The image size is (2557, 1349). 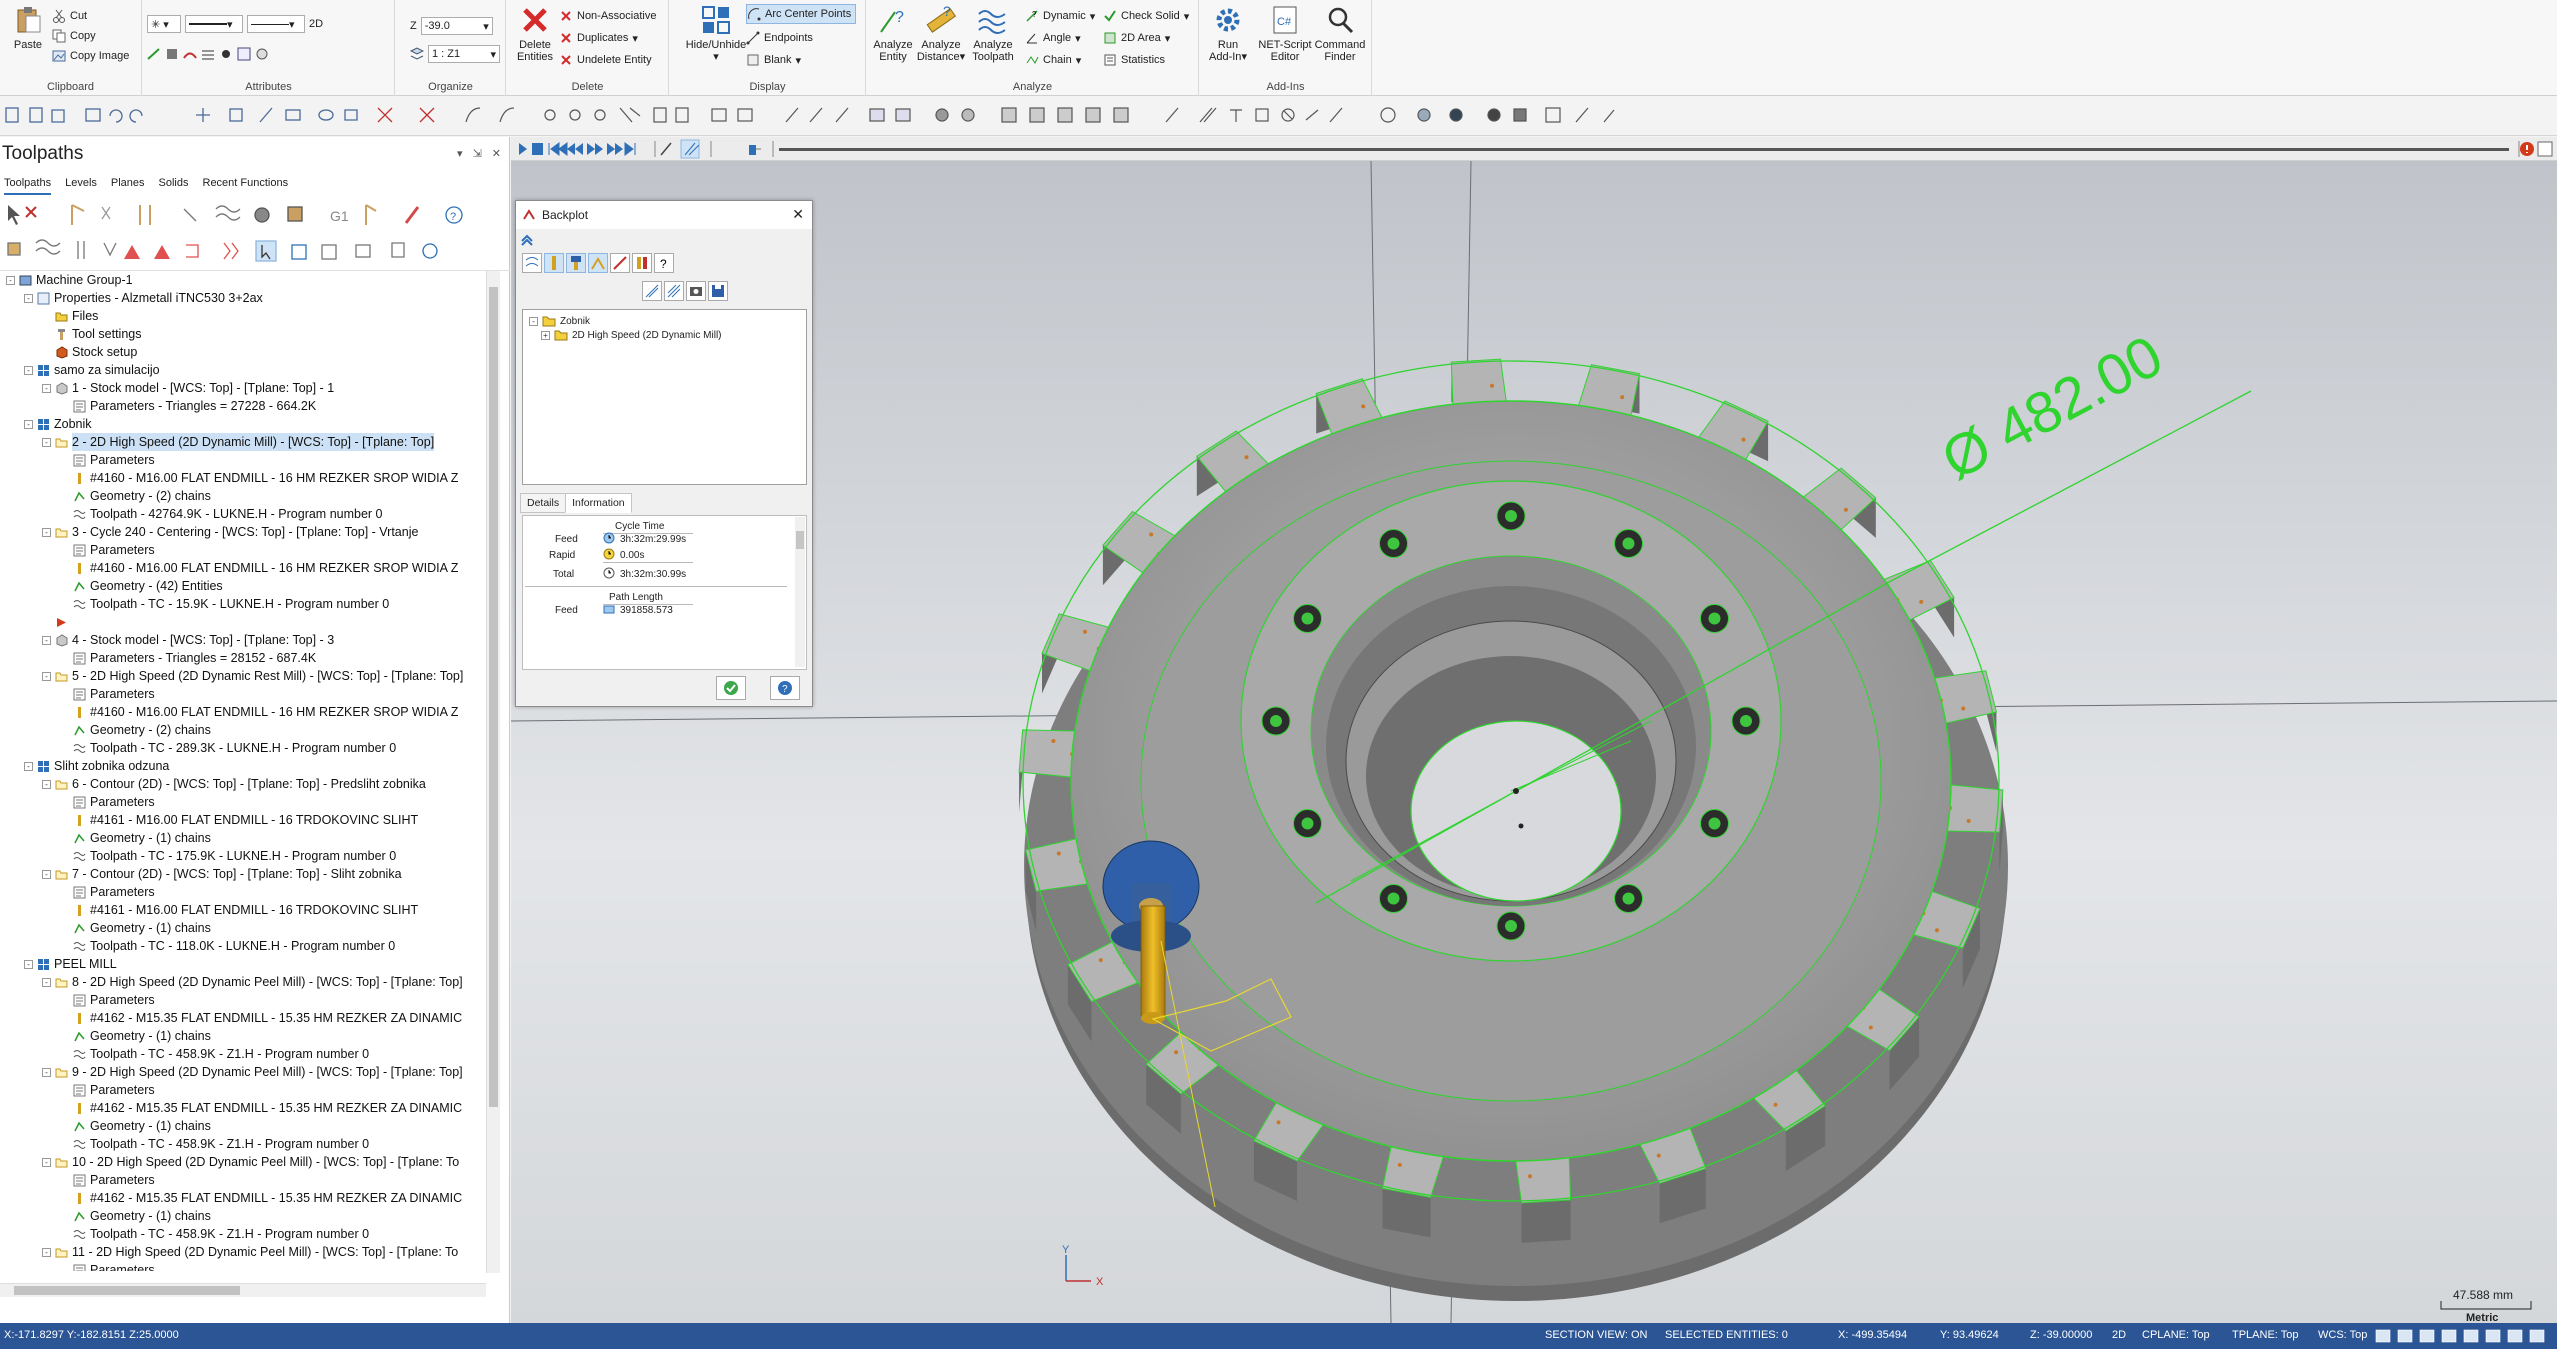 I want to click on panel-menu-button: ▾, so click(x=460, y=153).